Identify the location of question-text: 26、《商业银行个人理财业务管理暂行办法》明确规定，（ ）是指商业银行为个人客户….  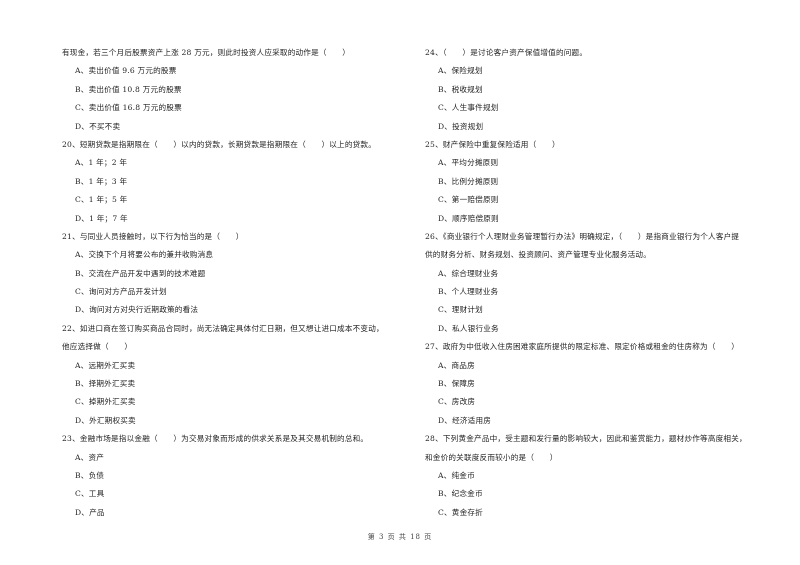
(582, 236).